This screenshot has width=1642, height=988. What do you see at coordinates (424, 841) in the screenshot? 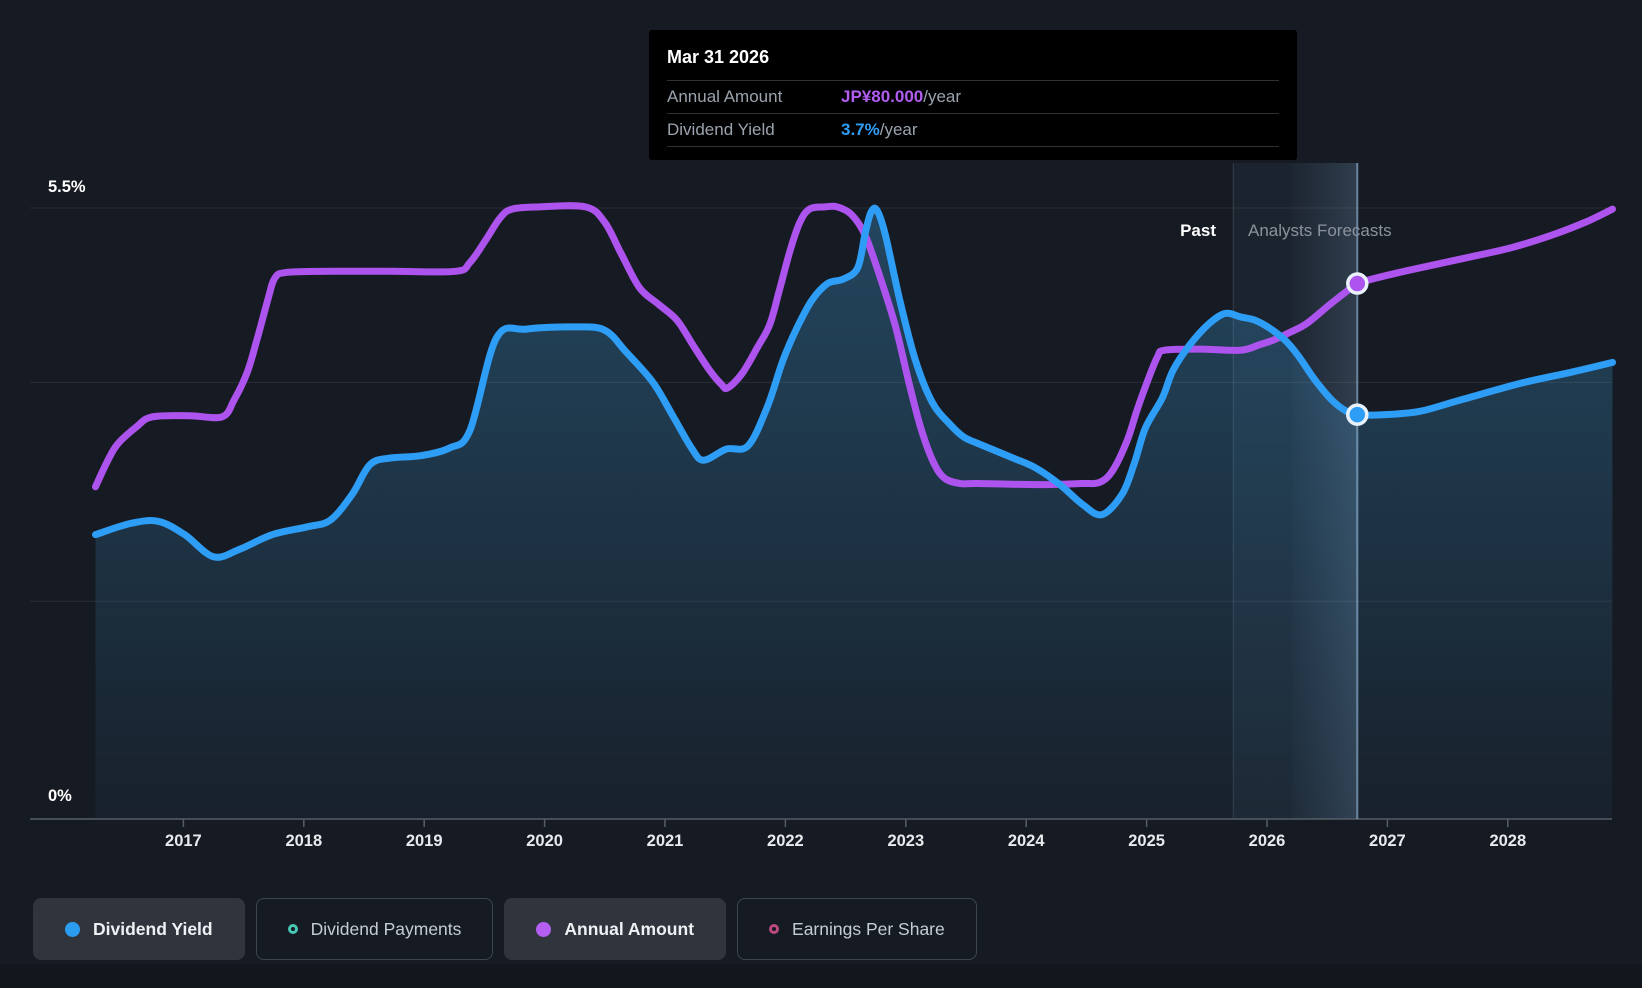
I see `x-tick-label: 2019` at bounding box center [424, 841].